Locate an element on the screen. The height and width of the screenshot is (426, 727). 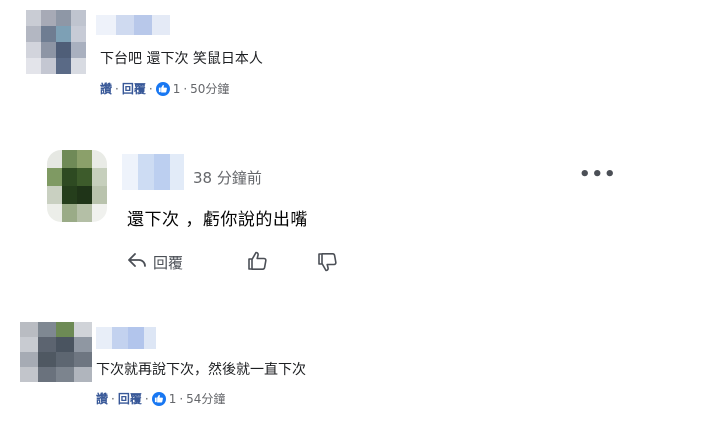
reply-action-row: 回覆 is located at coordinates (155, 262).